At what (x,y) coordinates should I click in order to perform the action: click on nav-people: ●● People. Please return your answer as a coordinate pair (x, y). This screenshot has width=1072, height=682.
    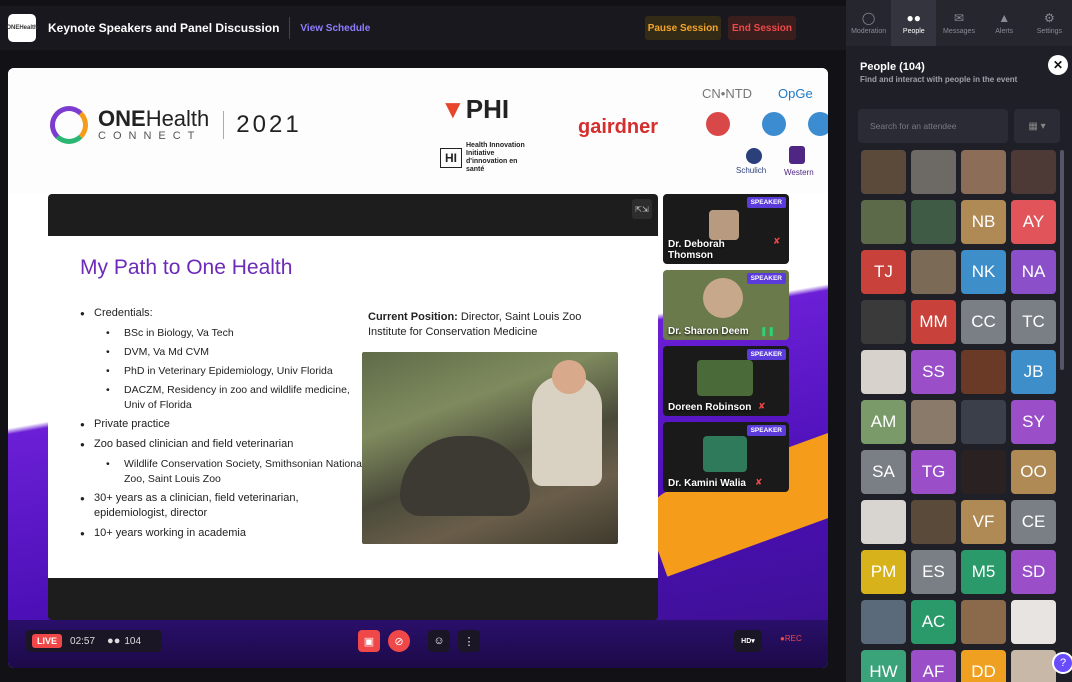
    Looking at the image, I should click on (914, 23).